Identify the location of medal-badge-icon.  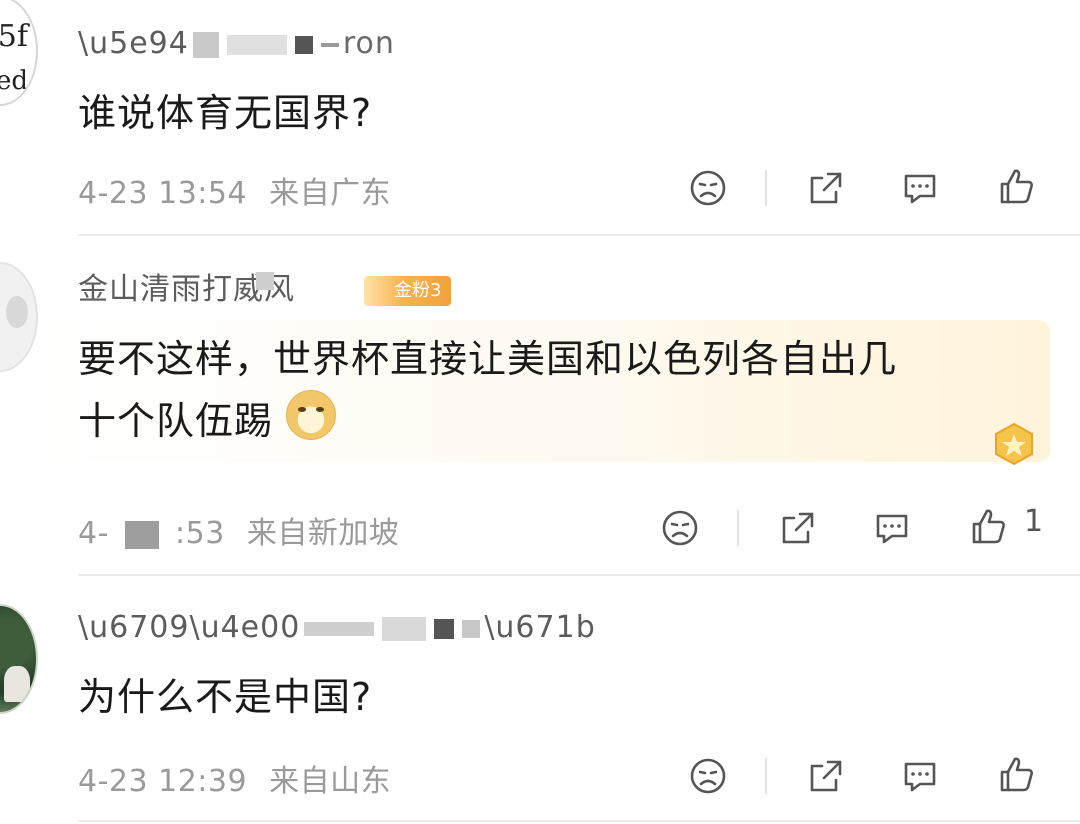
(1014, 444).